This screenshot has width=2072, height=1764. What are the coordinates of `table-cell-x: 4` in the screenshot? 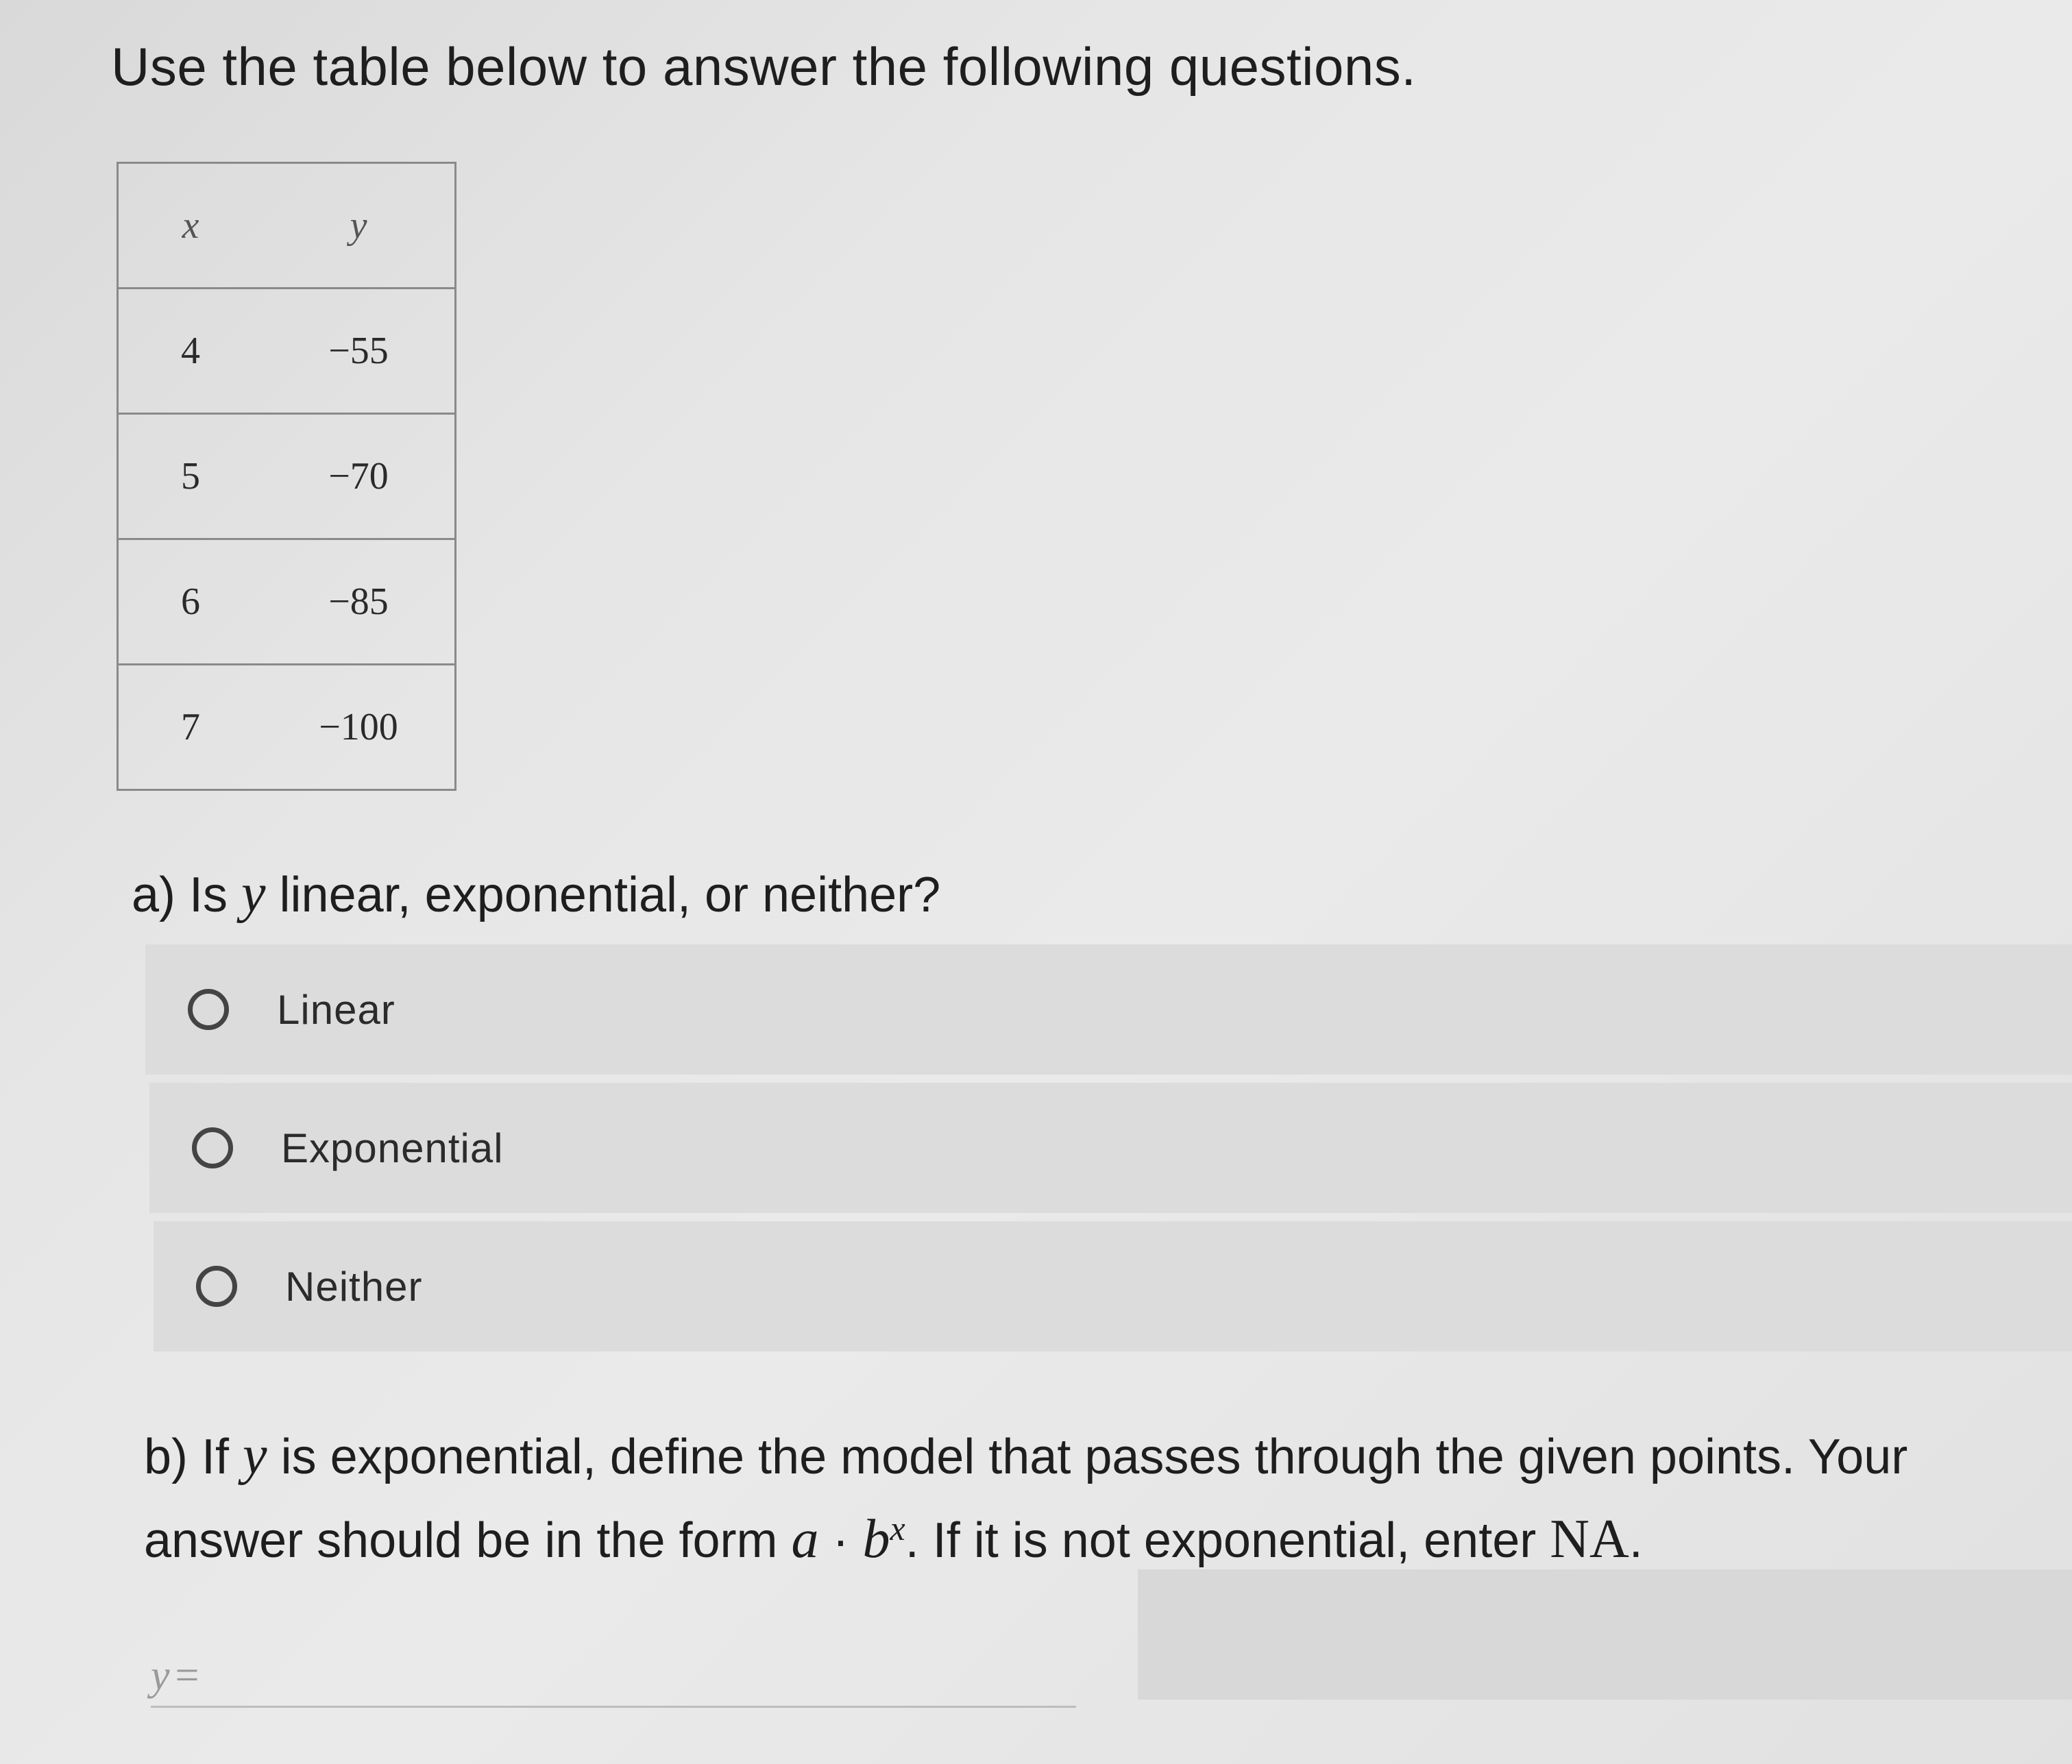 It's located at (190, 351).